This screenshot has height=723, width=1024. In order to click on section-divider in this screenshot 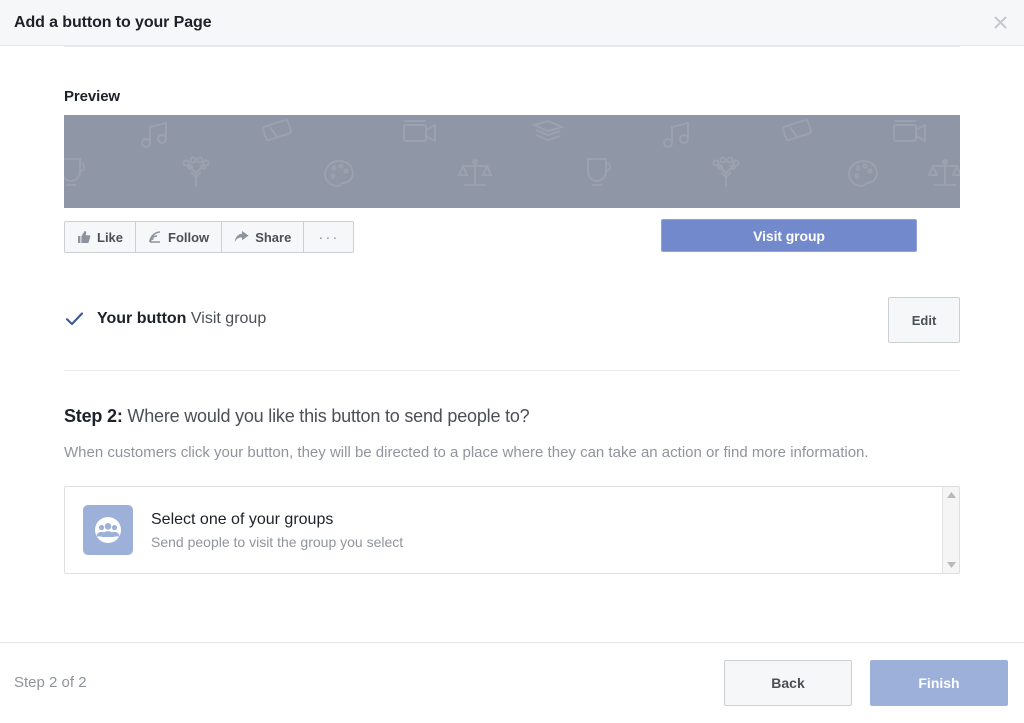, I will do `click(512, 370)`.